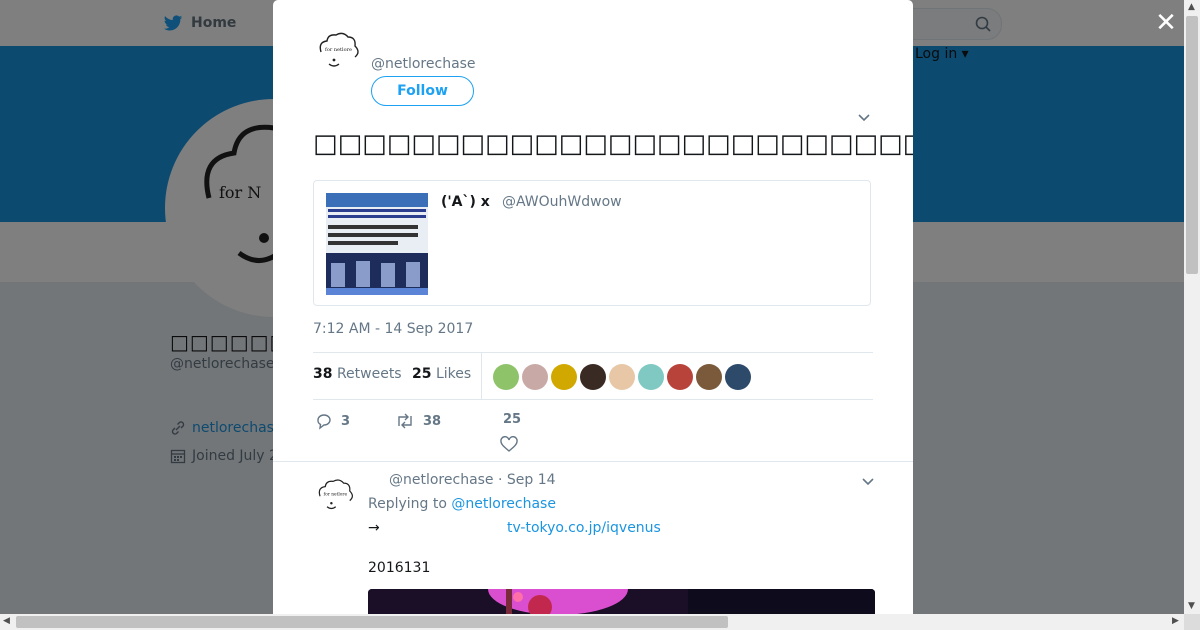 The height and width of the screenshot is (630, 1200). I want to click on tweet-actions: 3 38 25, so click(593, 435).